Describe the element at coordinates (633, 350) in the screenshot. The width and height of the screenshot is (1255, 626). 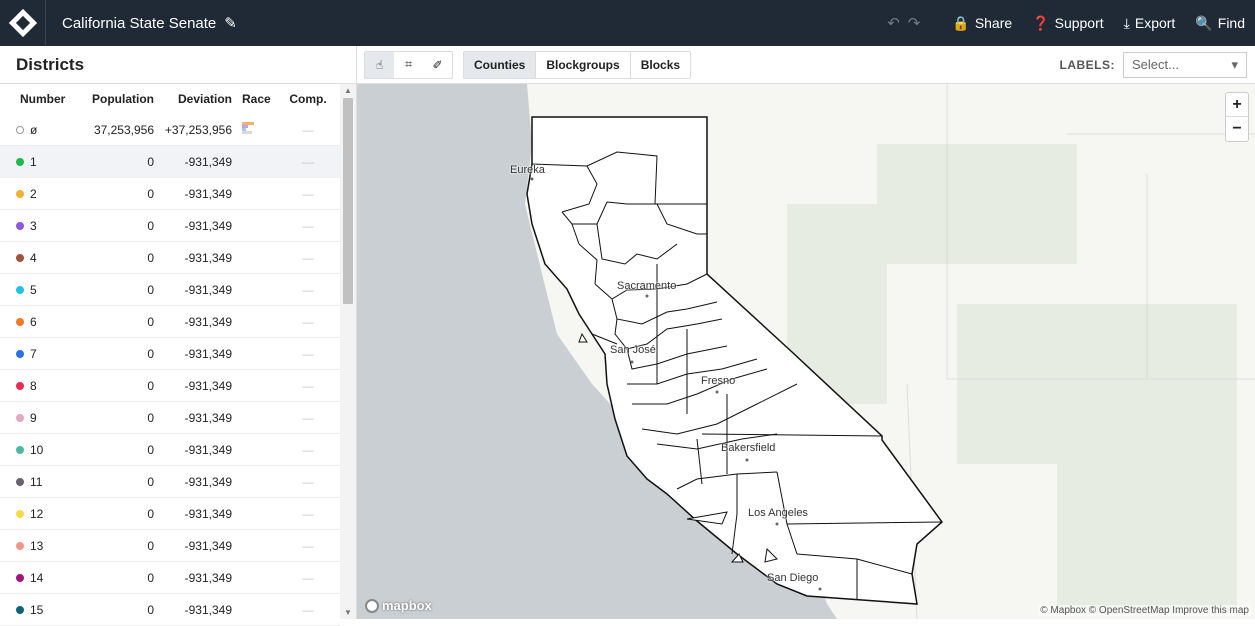
I see `city-label-san-jose: San José` at that location.